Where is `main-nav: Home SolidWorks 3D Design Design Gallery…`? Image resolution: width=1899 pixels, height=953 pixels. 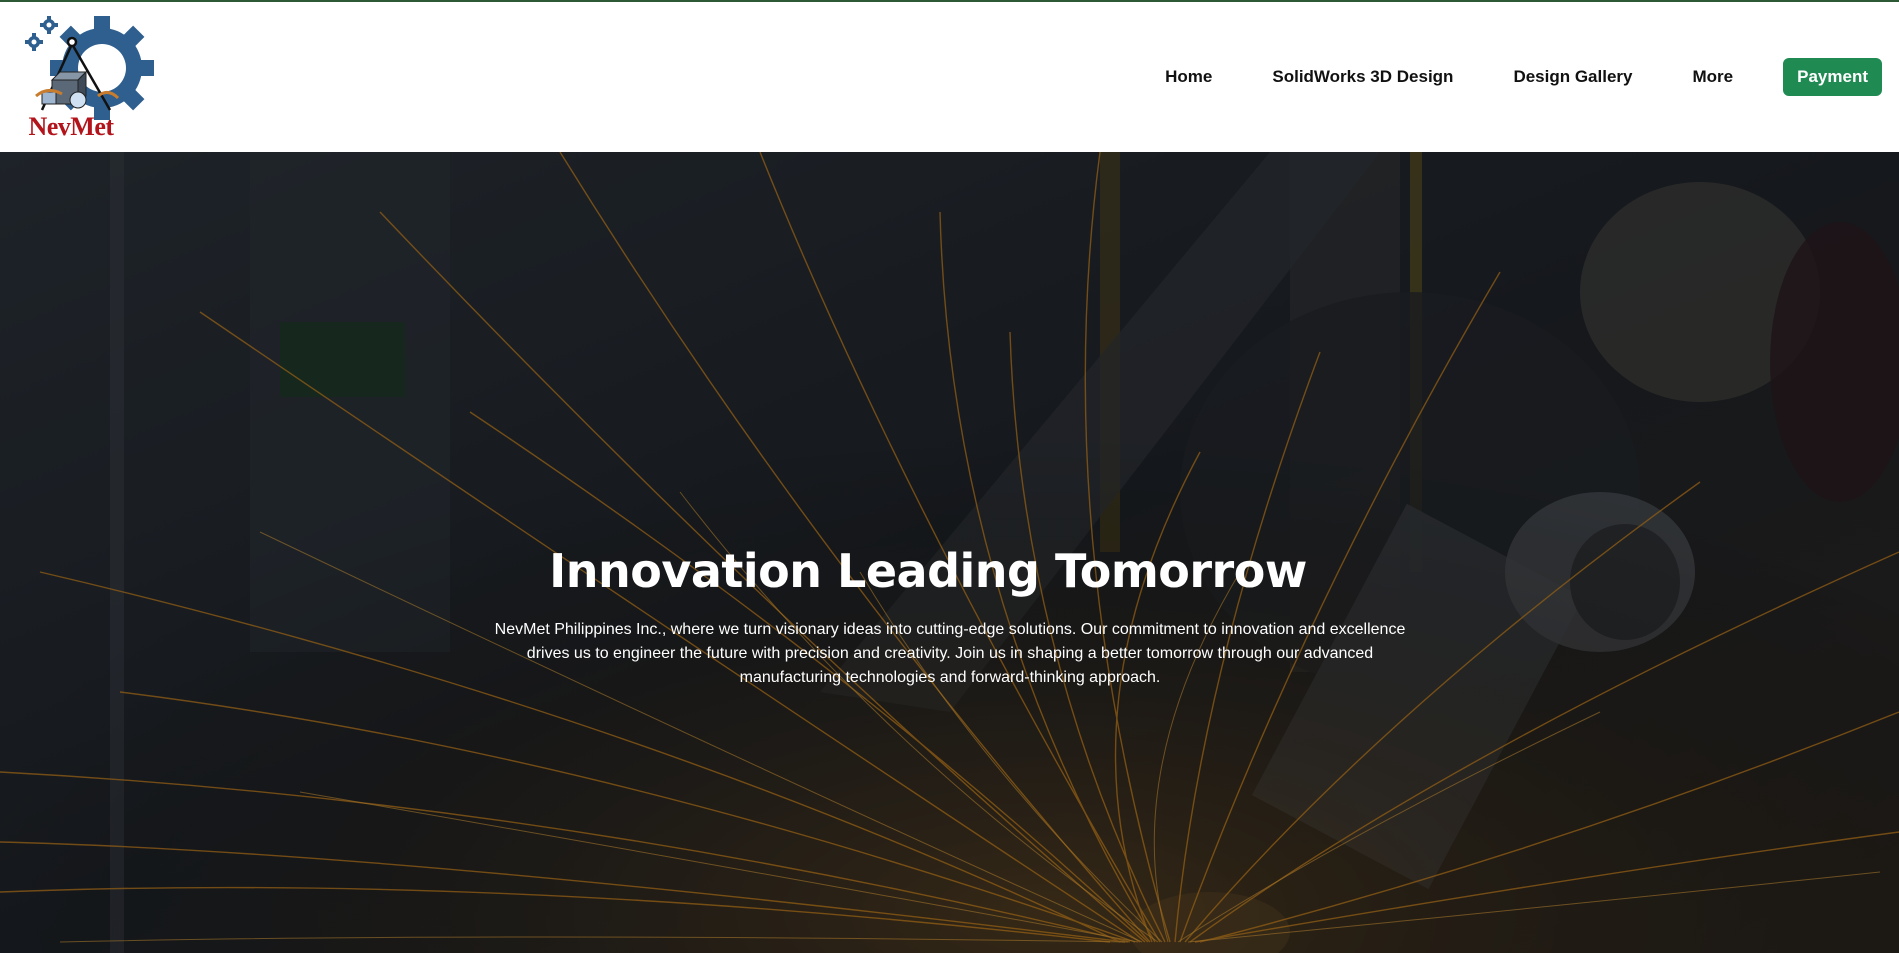
main-nav: Home SolidWorks 3D Design Design Gallery… is located at coordinates (1508, 77).